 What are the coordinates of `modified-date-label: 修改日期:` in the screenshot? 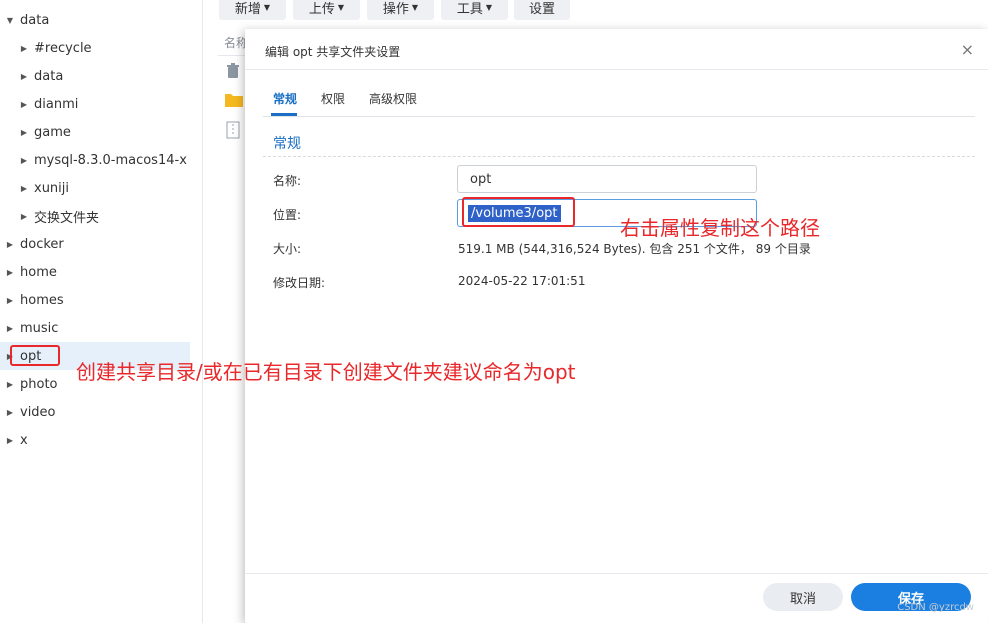 It's located at (299, 283).